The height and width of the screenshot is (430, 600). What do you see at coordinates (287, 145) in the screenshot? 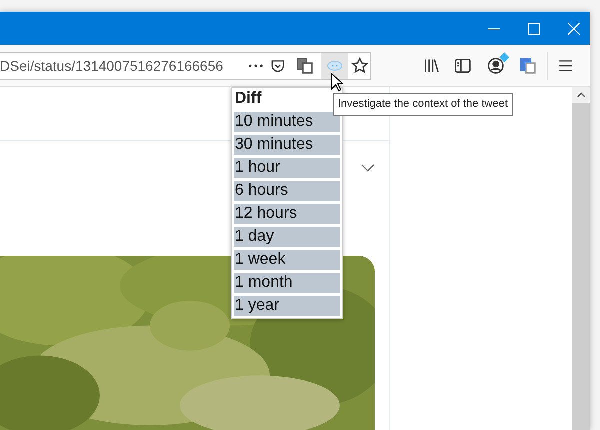
I see `menu-item: 30 minutes` at bounding box center [287, 145].